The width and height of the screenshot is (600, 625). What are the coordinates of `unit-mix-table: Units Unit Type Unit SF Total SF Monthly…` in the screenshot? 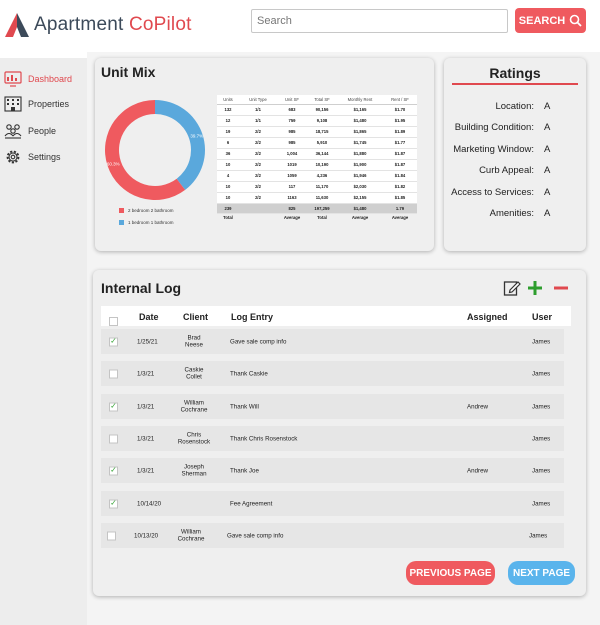 It's located at (317, 158).